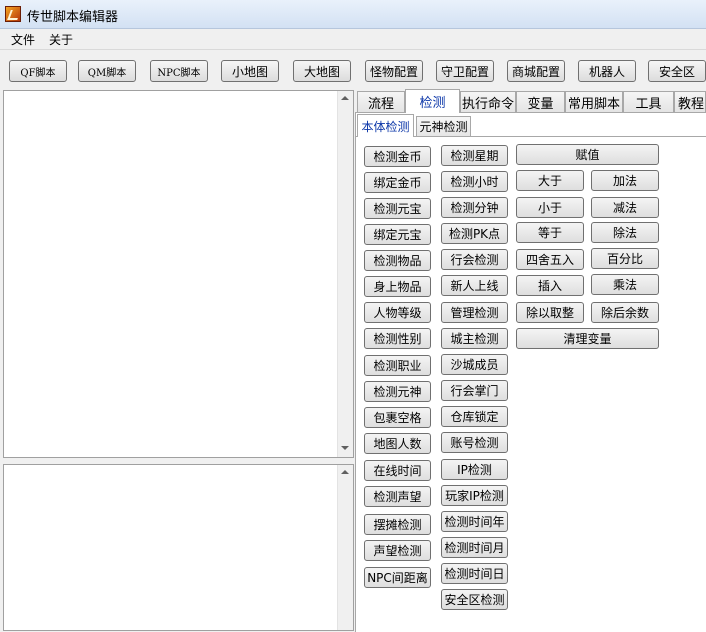 The width and height of the screenshot is (706, 632). I want to click on check-item-button: 检测物品, so click(397, 260).